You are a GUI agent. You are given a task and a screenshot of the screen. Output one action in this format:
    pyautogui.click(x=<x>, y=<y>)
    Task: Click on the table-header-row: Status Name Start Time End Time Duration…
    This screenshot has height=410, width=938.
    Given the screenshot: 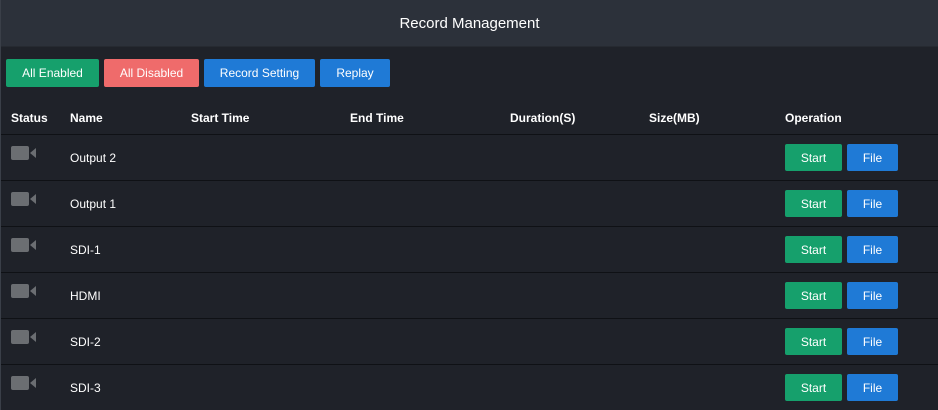 What is the action you would take?
    pyautogui.click(x=469, y=118)
    